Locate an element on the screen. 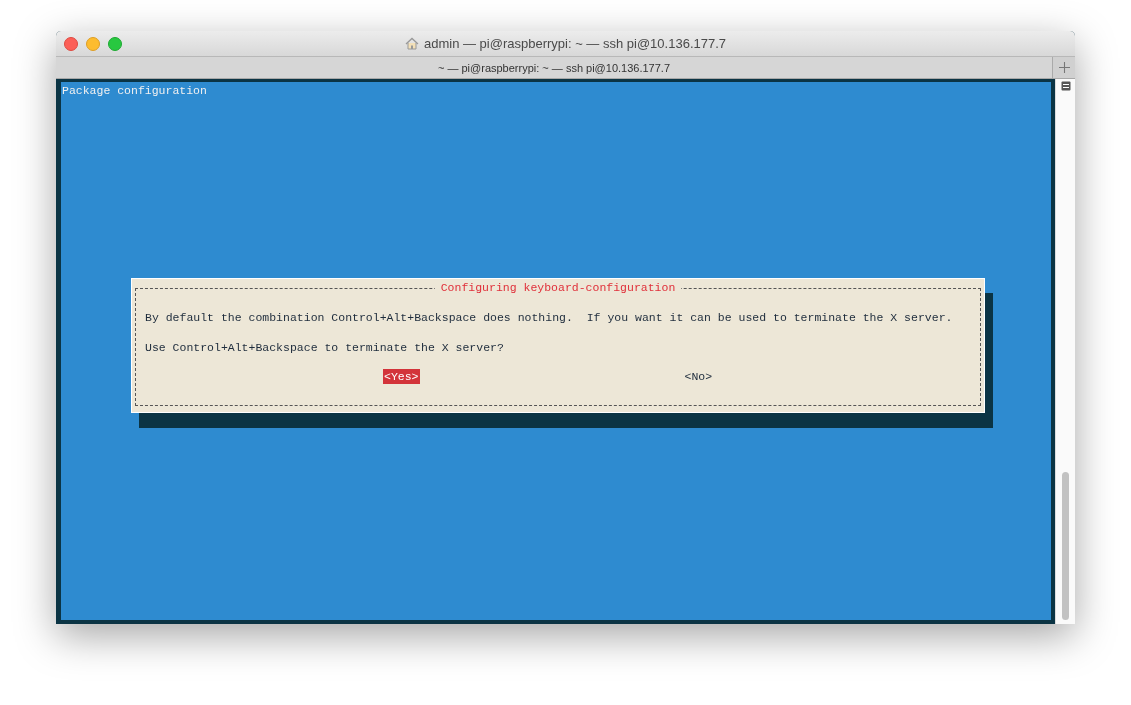 The height and width of the screenshot is (705, 1131). terminal-tab: ~ — pi@raspberrypi: ~ — ssh pi@10.136.177.7 is located at coordinates (554, 67).